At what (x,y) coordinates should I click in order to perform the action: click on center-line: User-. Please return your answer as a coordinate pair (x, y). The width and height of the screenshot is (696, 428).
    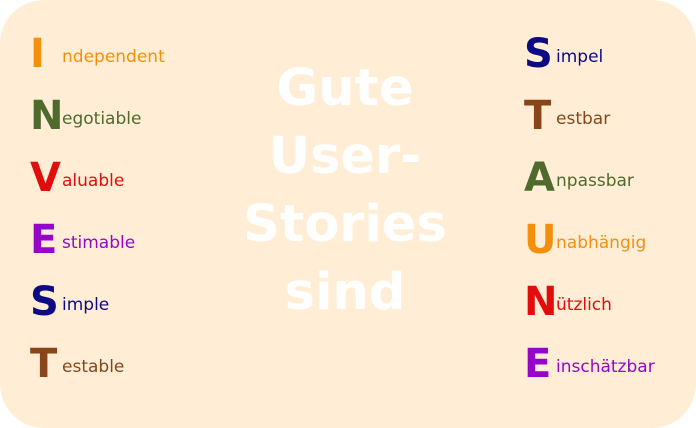
    Looking at the image, I should click on (345, 156).